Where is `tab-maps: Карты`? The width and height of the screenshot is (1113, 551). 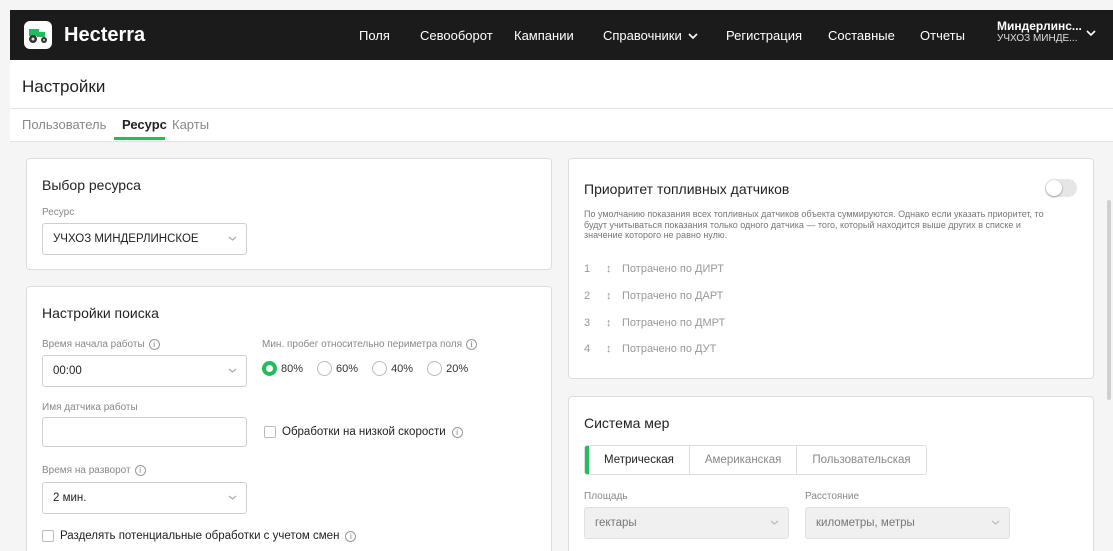 tab-maps: Карты is located at coordinates (190, 124).